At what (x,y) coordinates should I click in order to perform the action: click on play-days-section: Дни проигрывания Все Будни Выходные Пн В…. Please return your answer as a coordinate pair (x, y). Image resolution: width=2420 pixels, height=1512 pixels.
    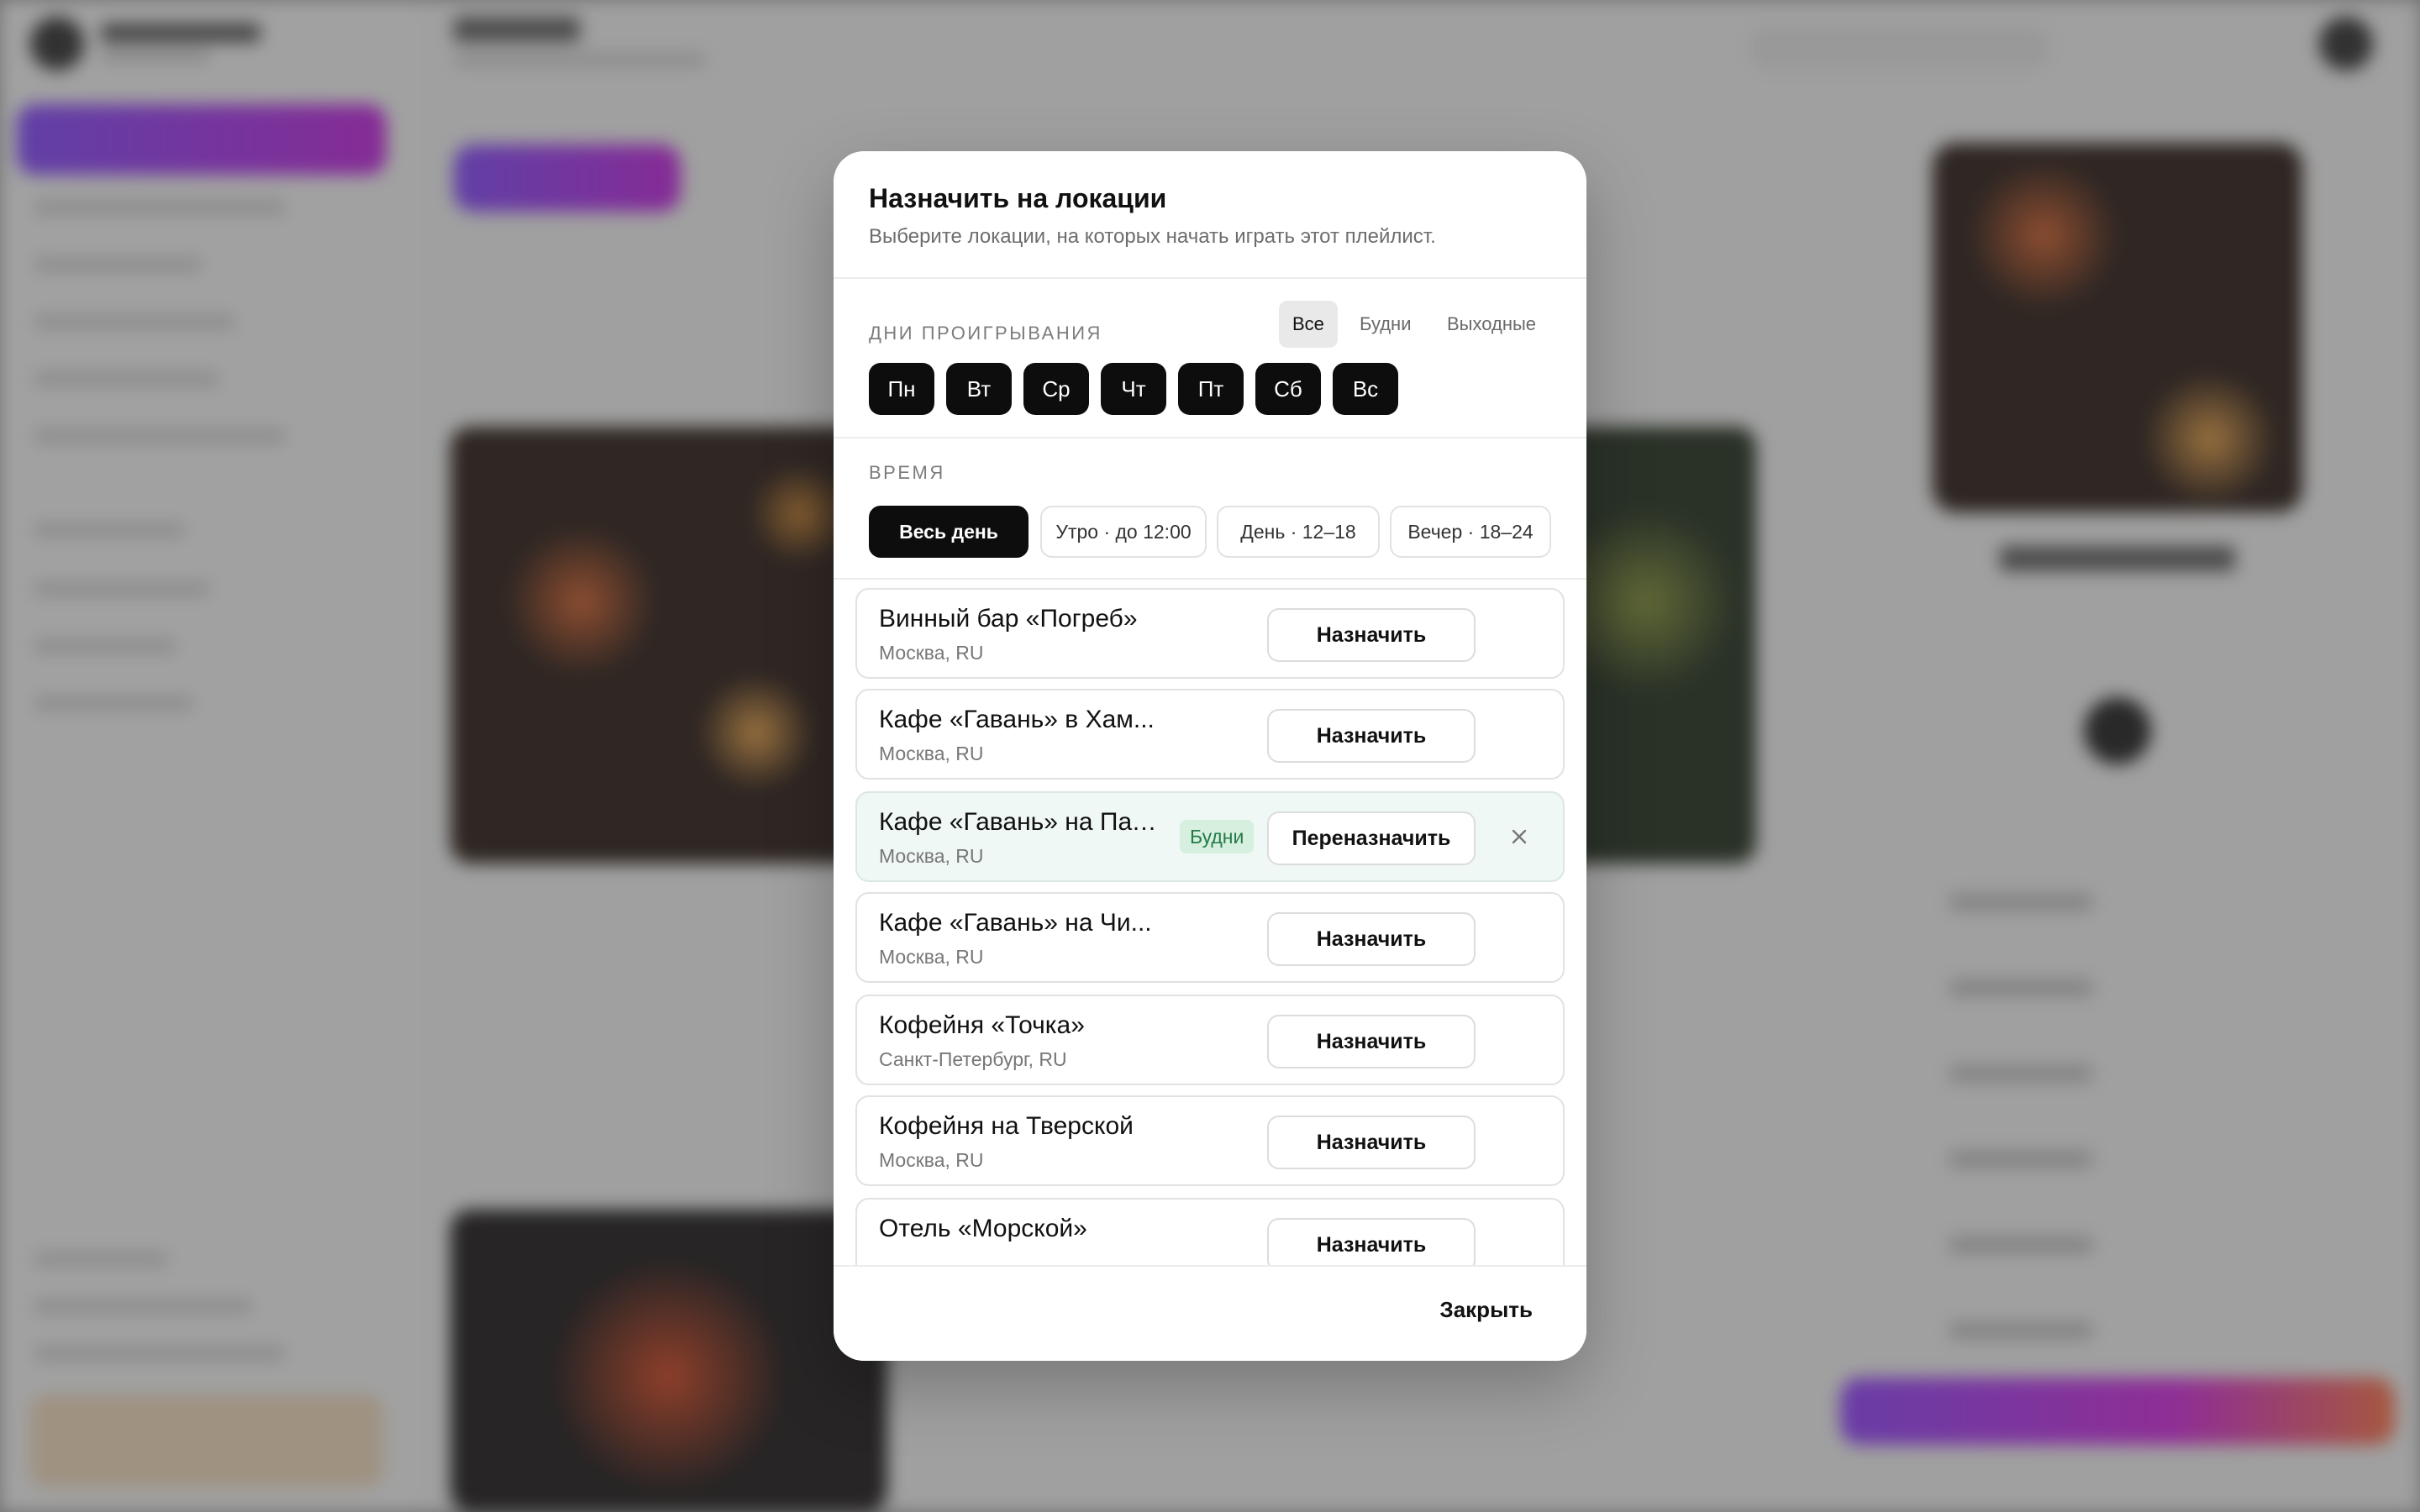
    Looking at the image, I should click on (1210, 358).